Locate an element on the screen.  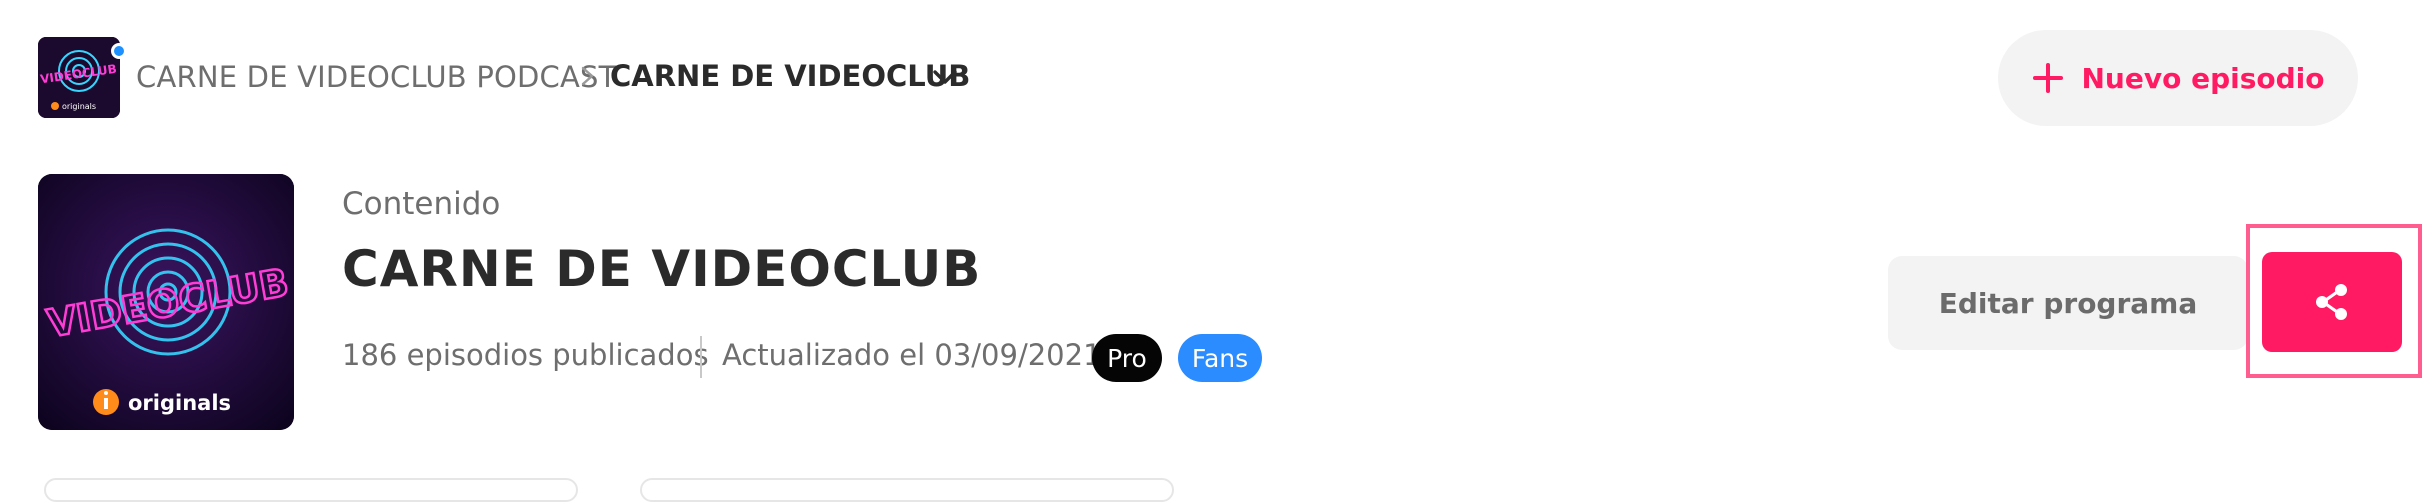
podcast-thumbnail: VIDEOCLUB originals is located at coordinates (79, 77).